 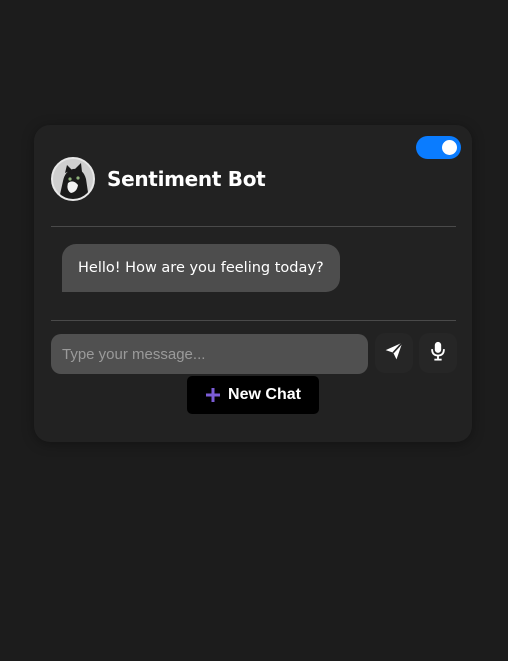 What do you see at coordinates (253, 320) in the screenshot?
I see `input-divider` at bounding box center [253, 320].